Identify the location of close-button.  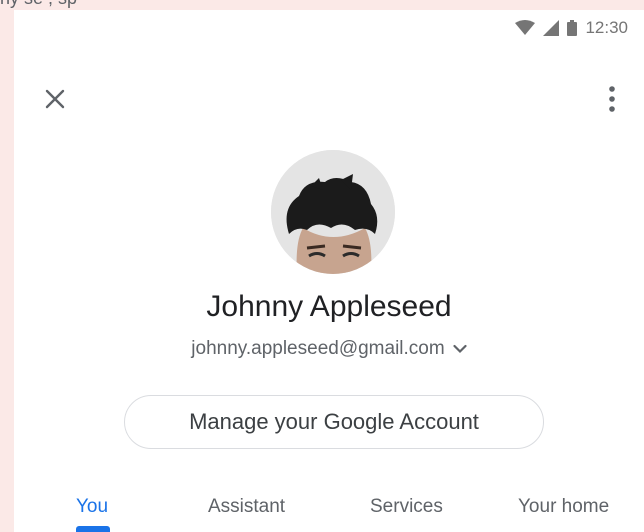
(55, 99).